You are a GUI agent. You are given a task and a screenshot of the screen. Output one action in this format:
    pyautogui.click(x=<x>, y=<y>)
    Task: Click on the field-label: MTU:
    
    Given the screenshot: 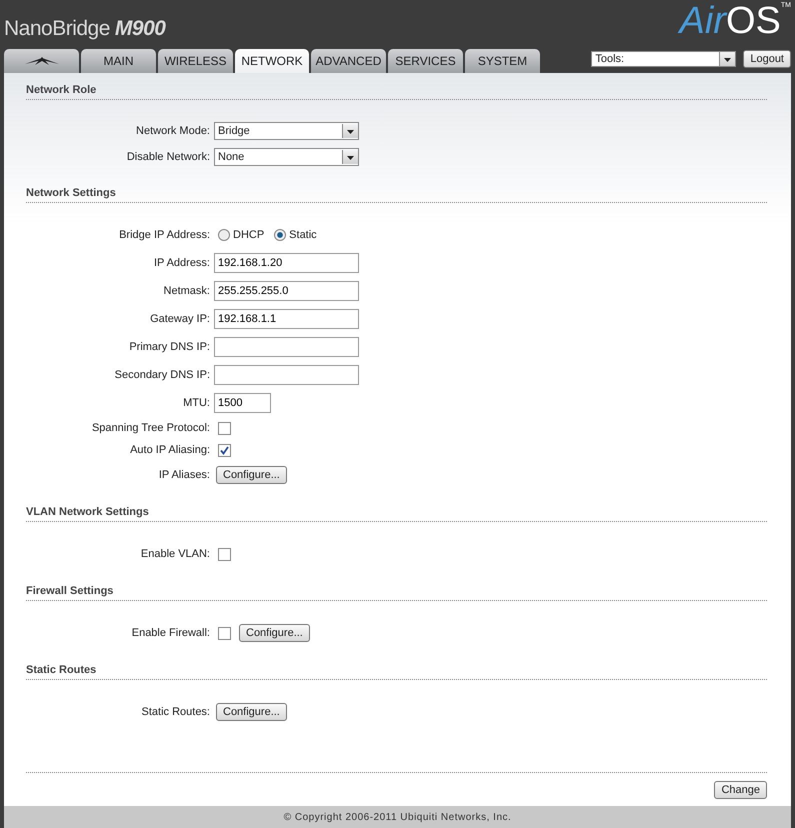 What is the action you would take?
    pyautogui.click(x=196, y=403)
    